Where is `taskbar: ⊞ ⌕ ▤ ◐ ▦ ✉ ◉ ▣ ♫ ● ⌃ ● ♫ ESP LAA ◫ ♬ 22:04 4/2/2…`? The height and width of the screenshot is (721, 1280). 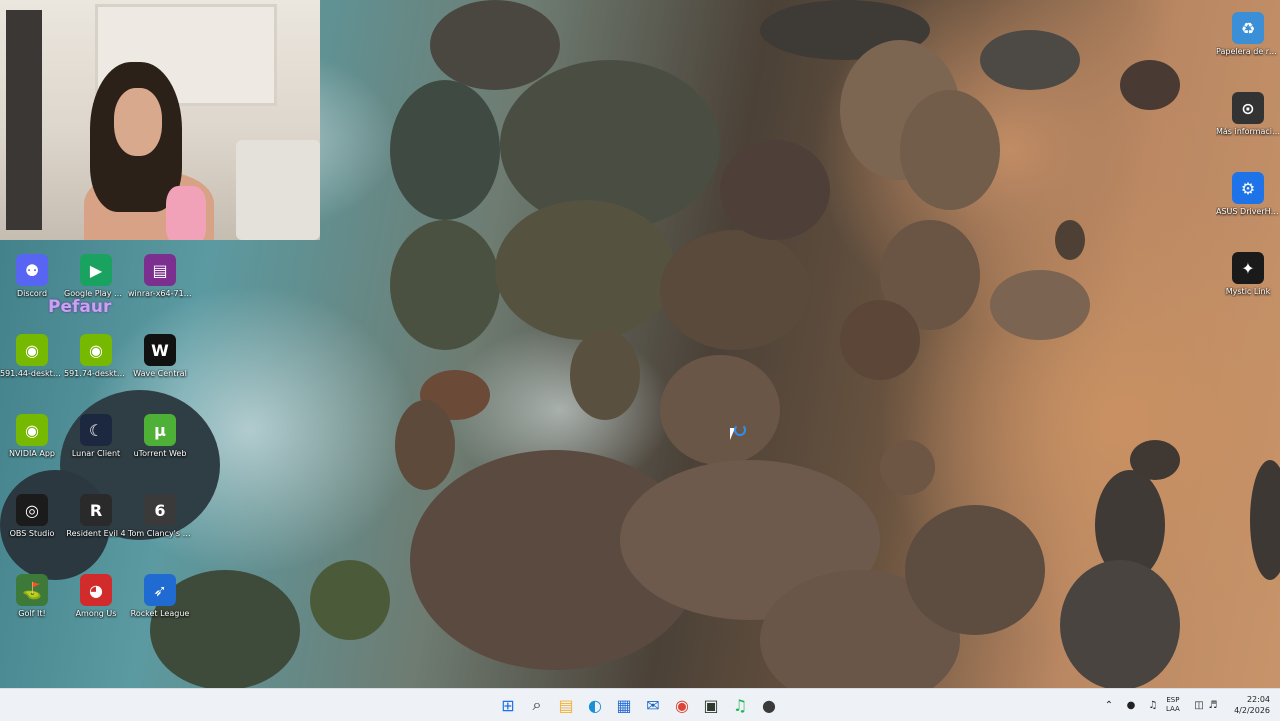
taskbar: ⊞ ⌕ ▤ ◐ ▦ ✉ ◉ ▣ ♫ ● ⌃ ● ♫ ESP LAA ◫ ♬ 22:04 4/2/2… is located at coordinates (640, 704).